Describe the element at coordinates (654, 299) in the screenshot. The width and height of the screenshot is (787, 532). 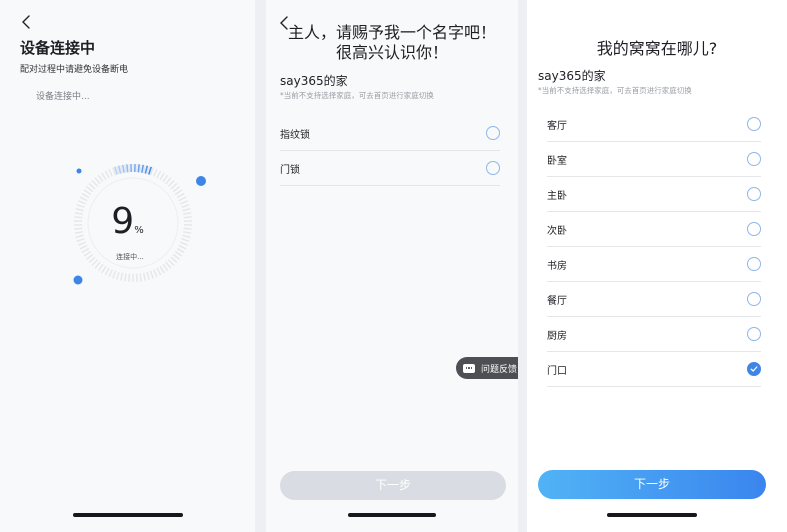
I see `room-row: 餐厅` at that location.